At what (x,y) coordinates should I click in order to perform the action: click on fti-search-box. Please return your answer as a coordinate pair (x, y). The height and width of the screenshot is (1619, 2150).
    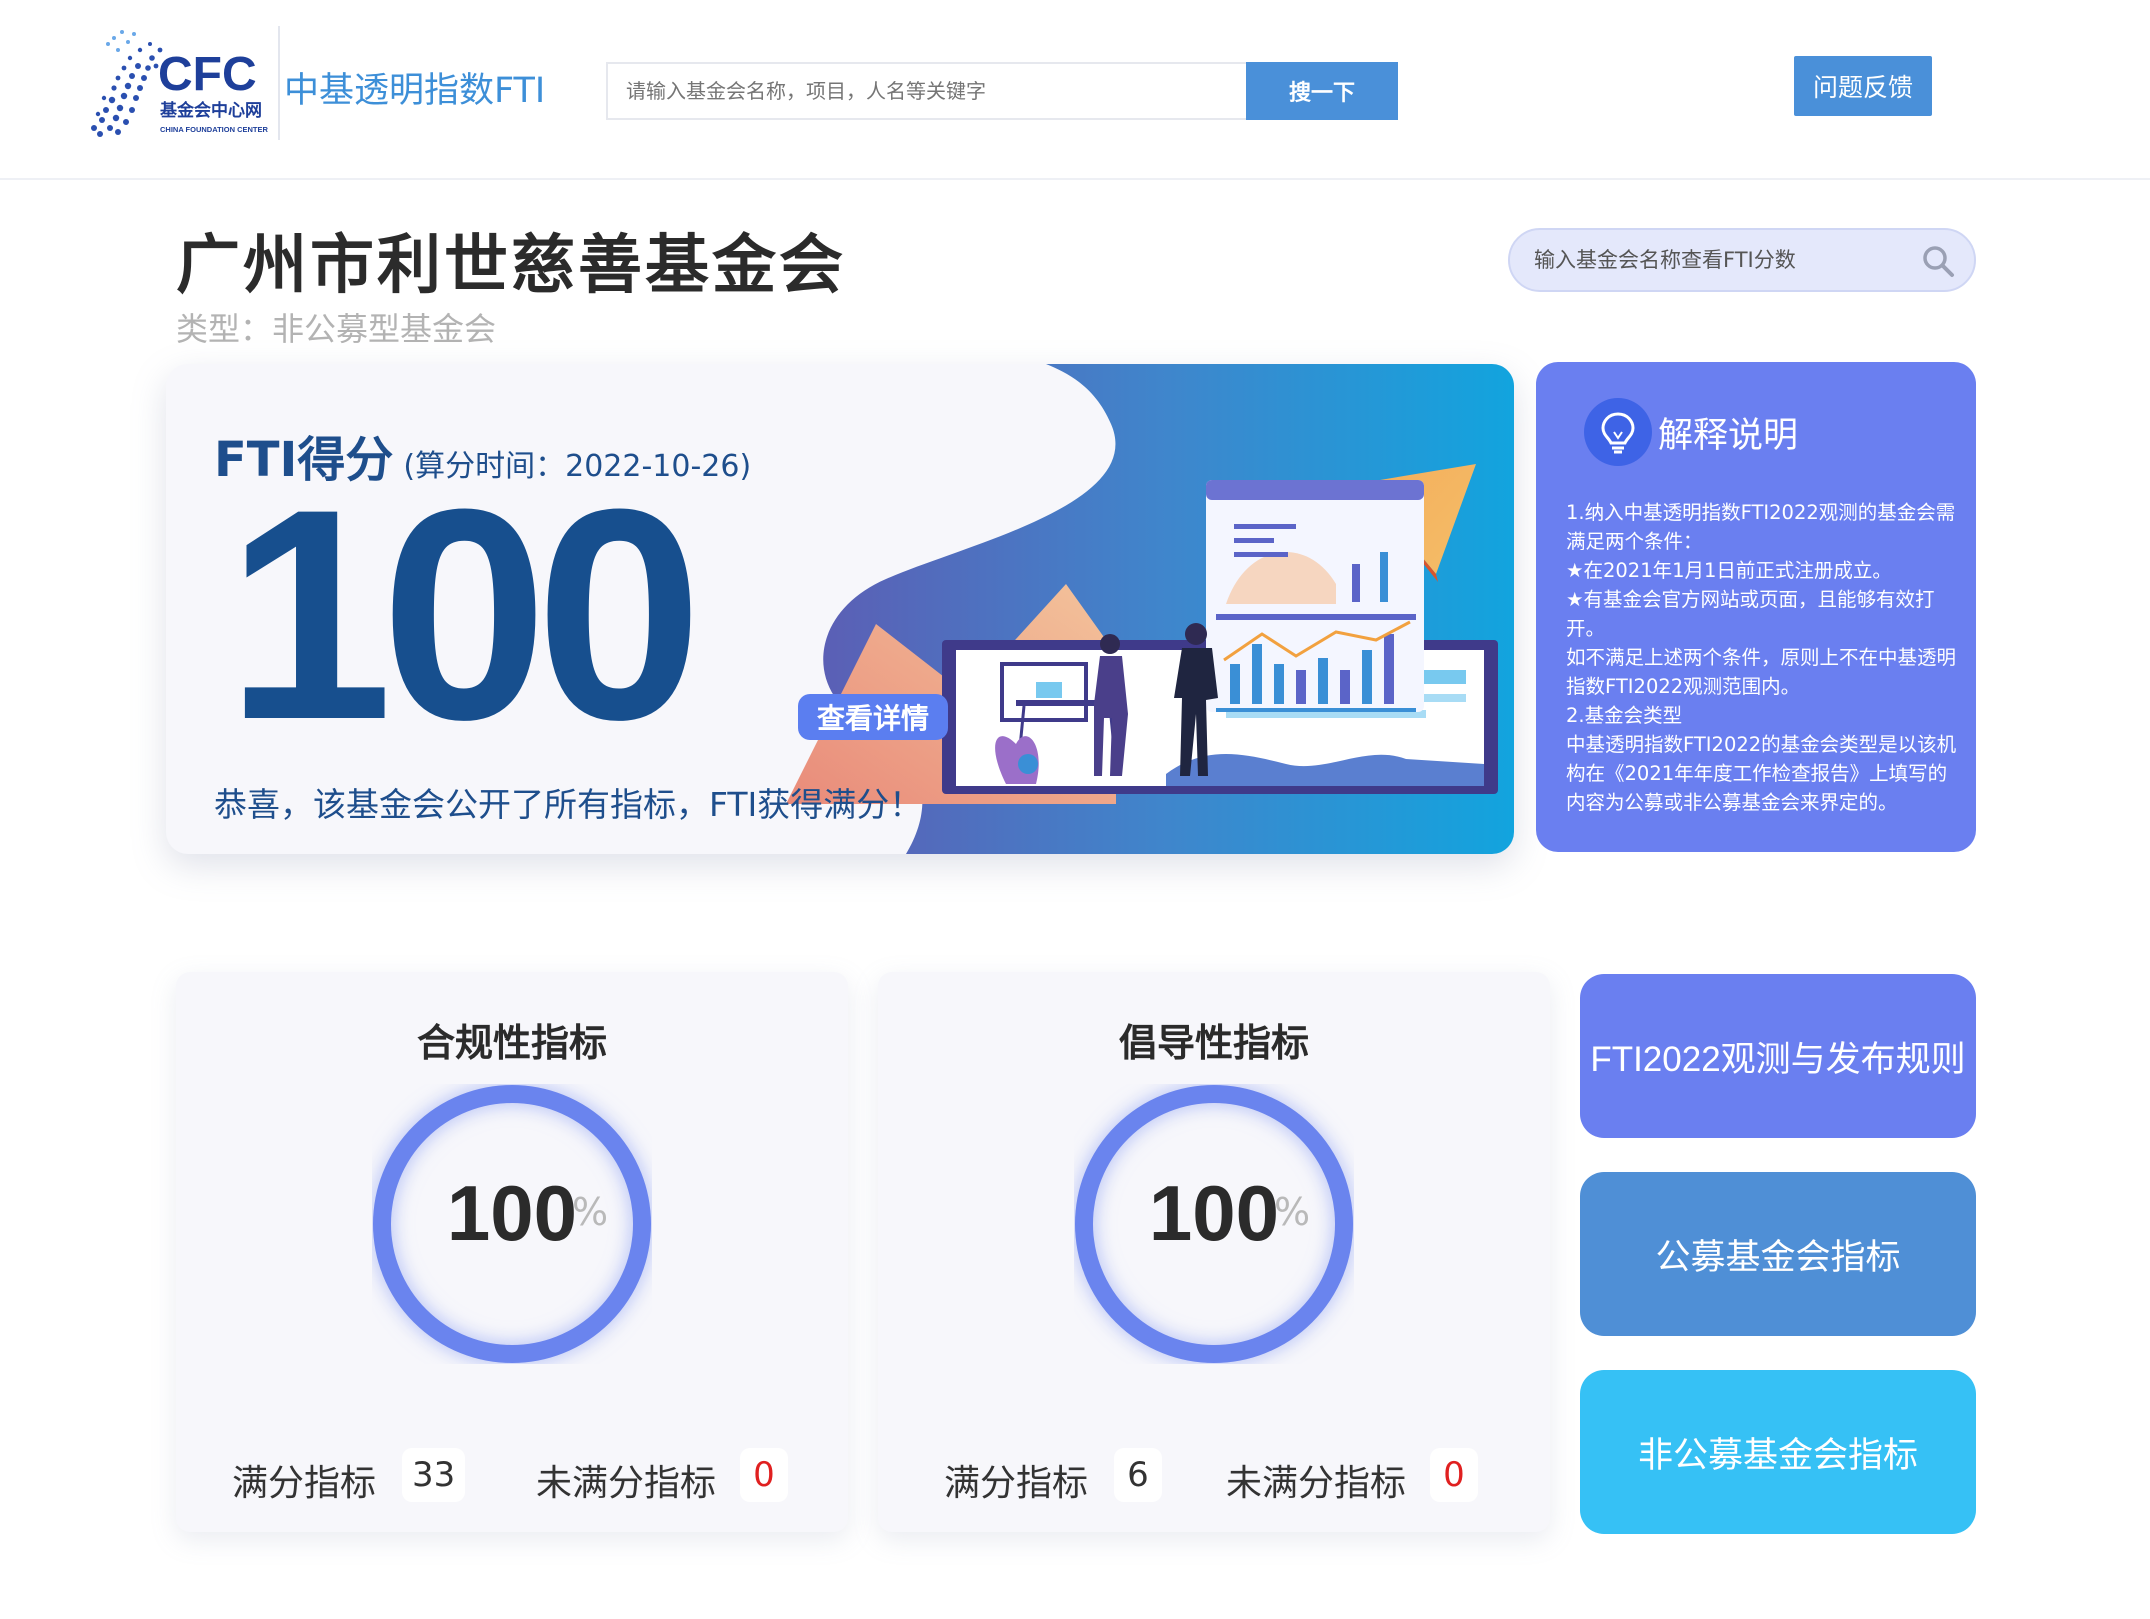
    Looking at the image, I should click on (1742, 260).